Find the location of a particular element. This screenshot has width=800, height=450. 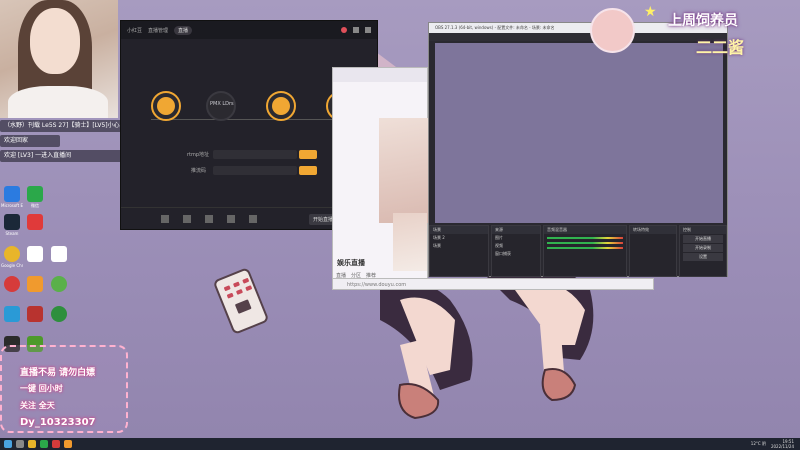

rtmp-label: rtmp地址 is located at coordinates (198, 155).